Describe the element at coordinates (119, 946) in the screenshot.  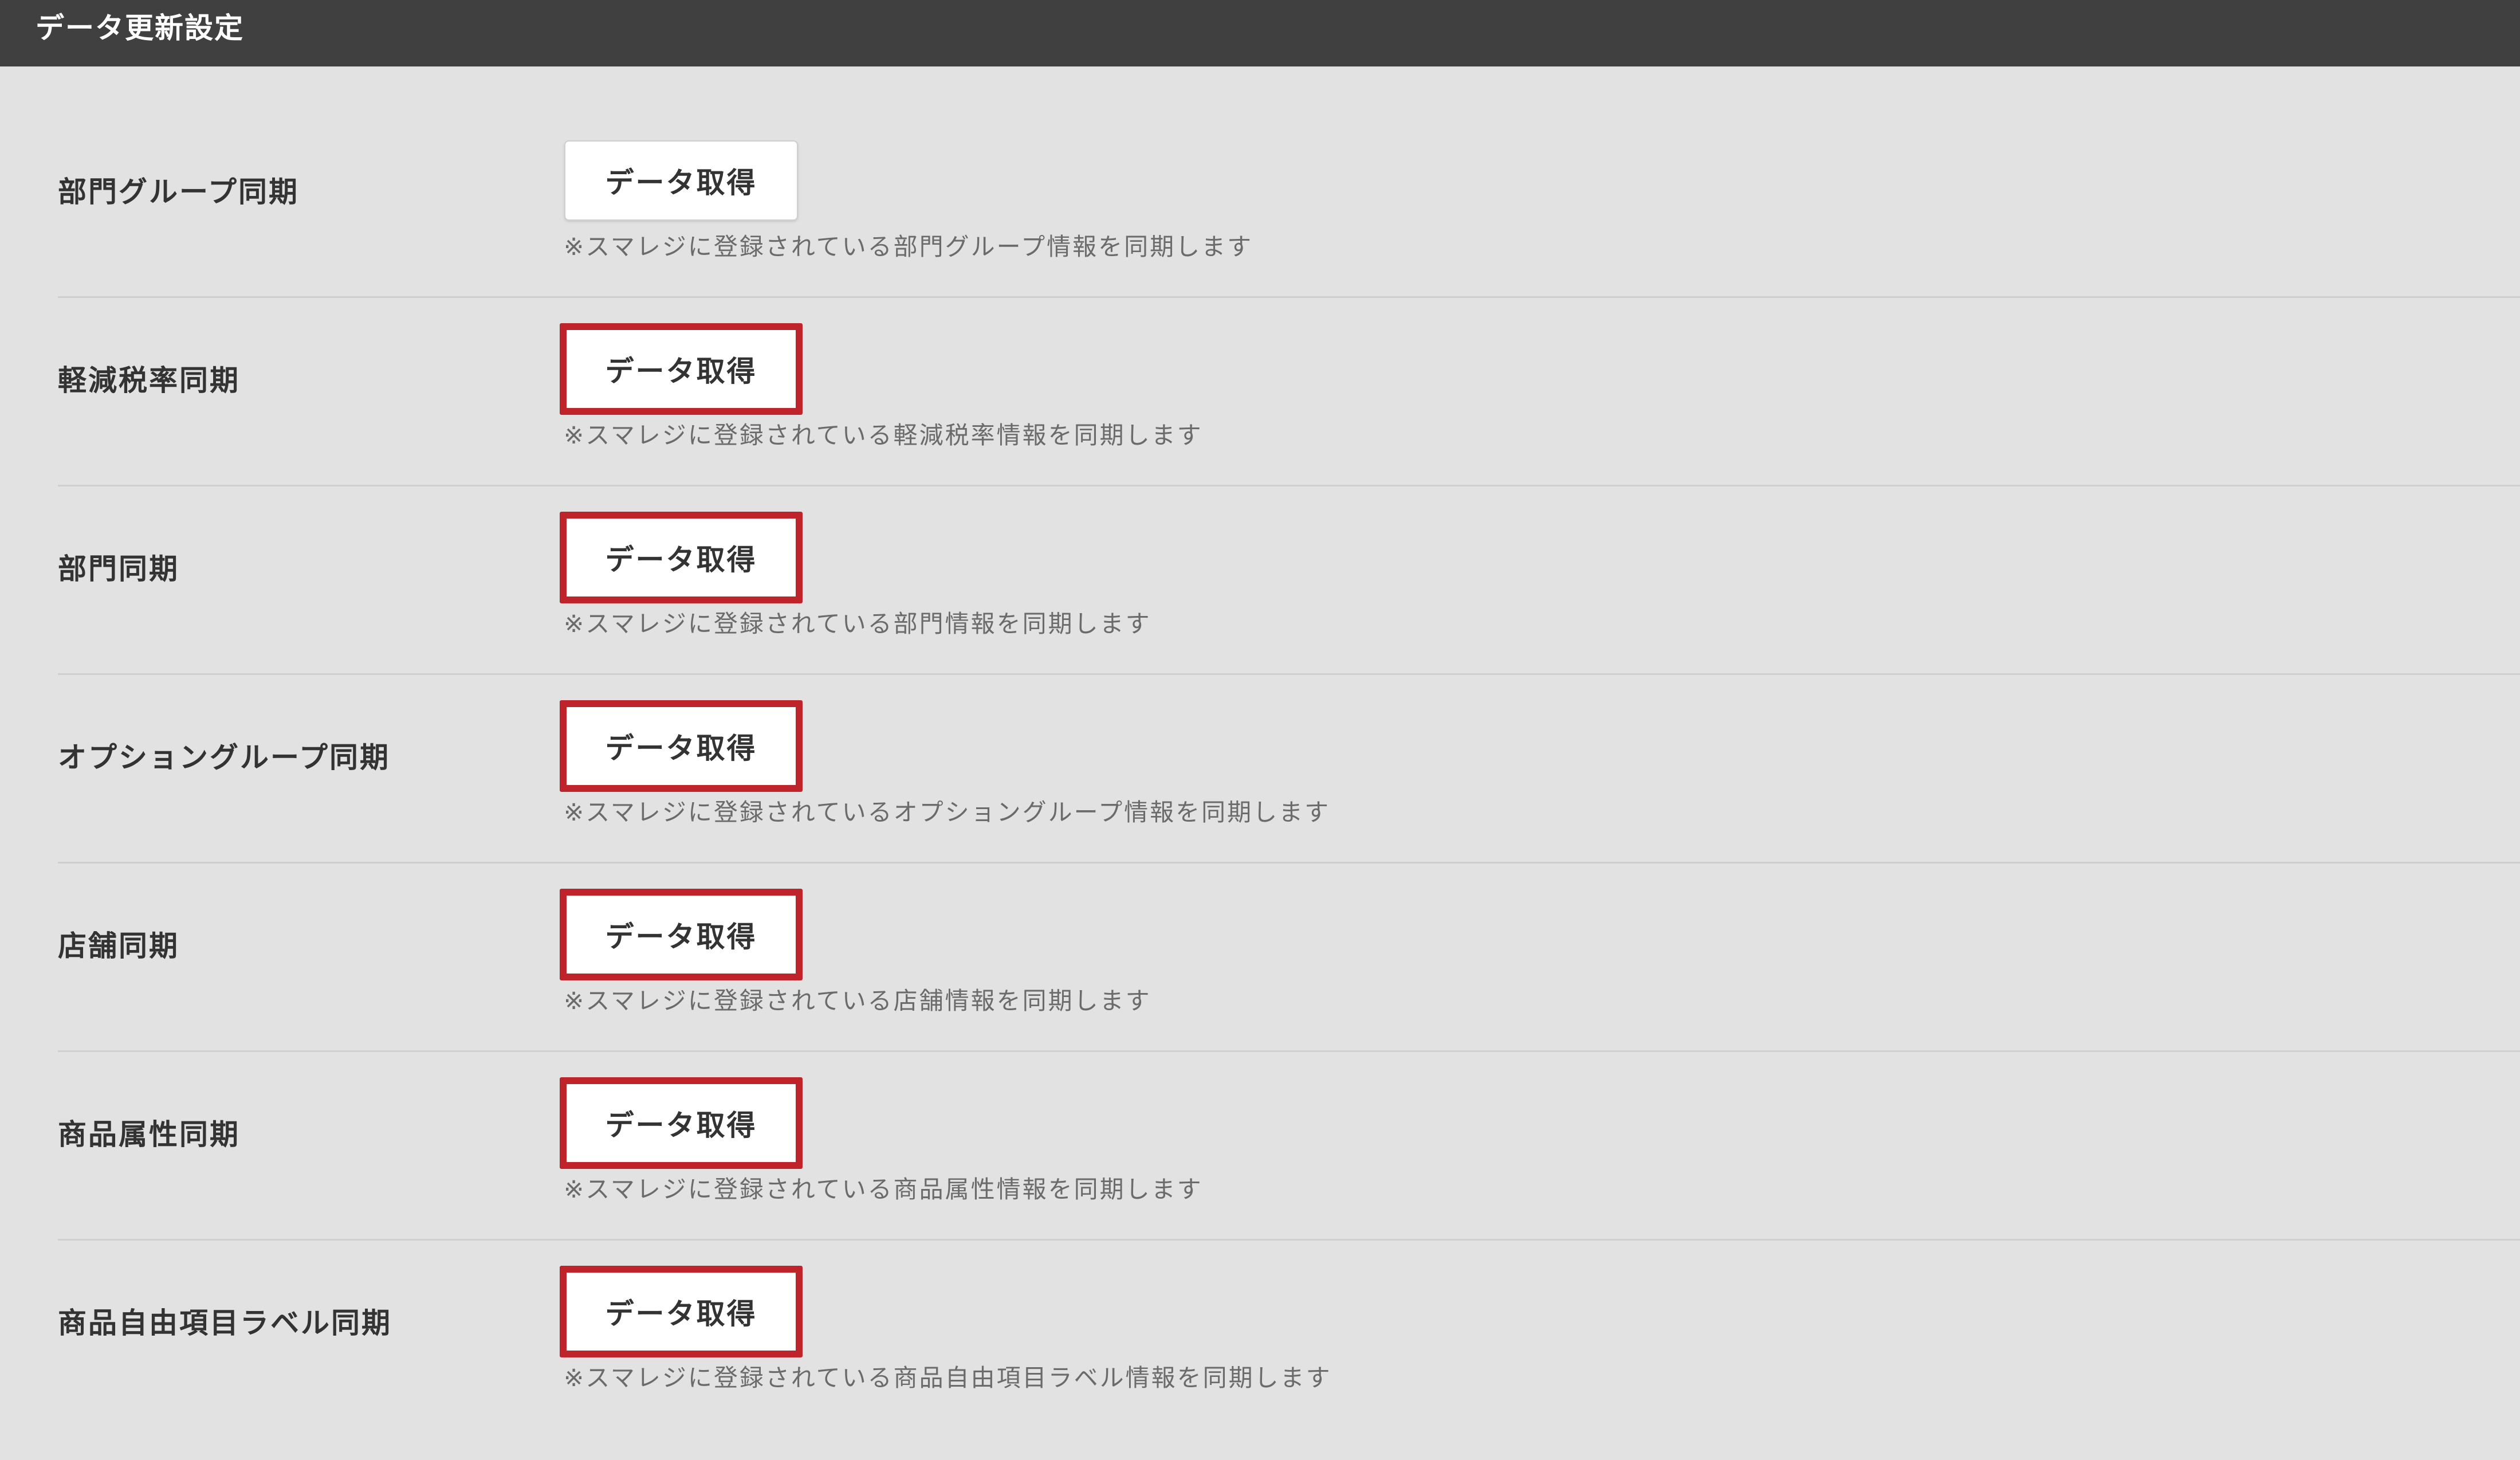
I see `row-label: 店舗同期` at that location.